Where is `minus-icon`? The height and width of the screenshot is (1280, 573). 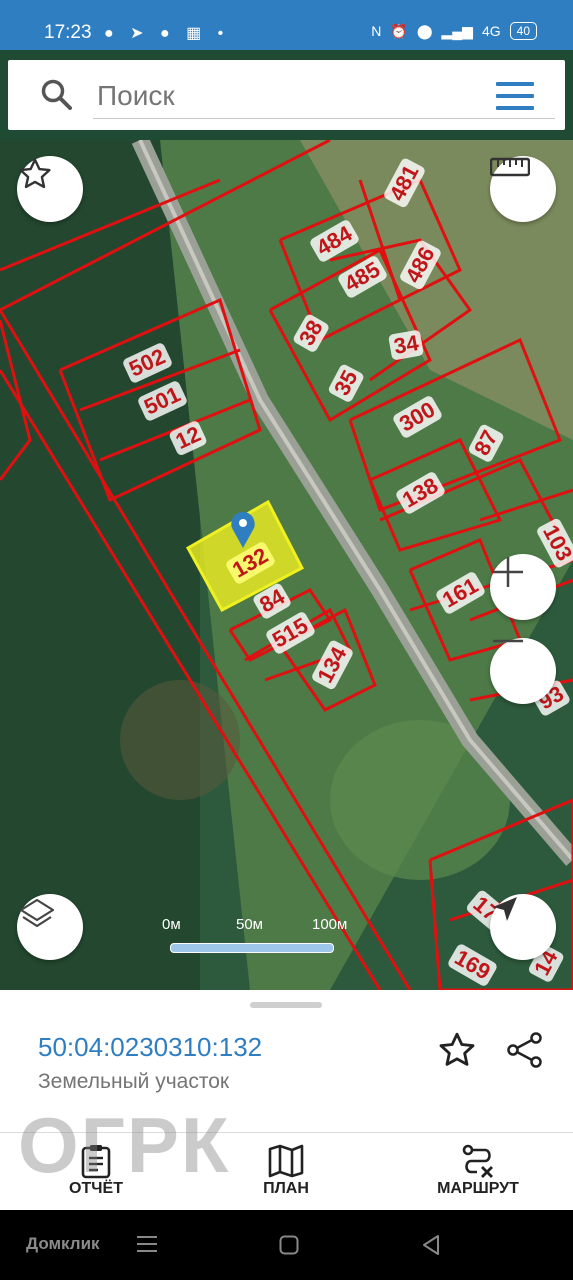
minus-icon is located at coordinates (508, 641).